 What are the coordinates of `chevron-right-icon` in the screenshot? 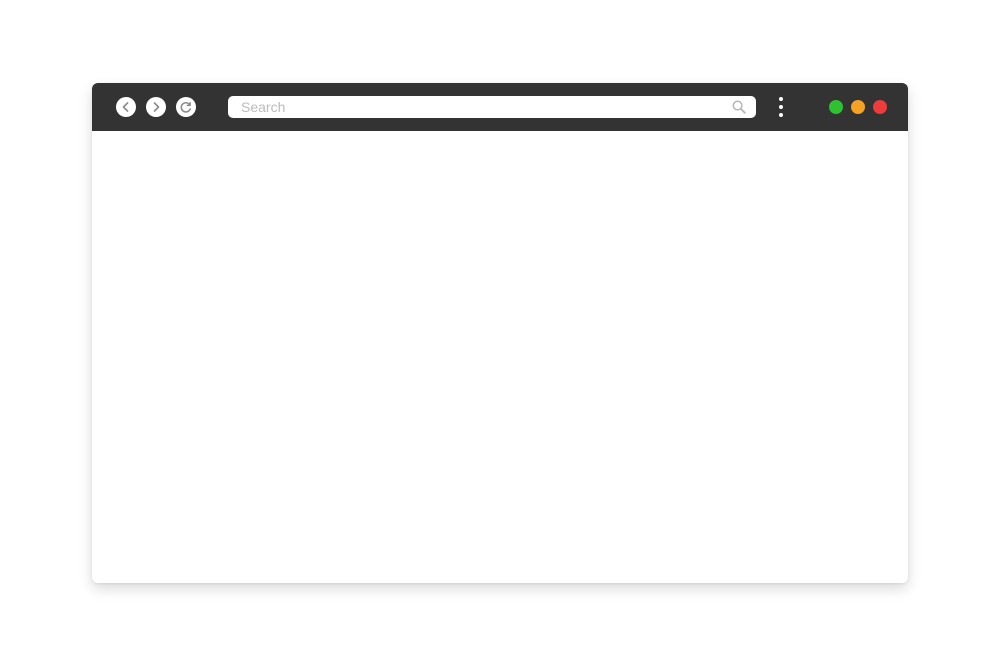 It's located at (156, 107).